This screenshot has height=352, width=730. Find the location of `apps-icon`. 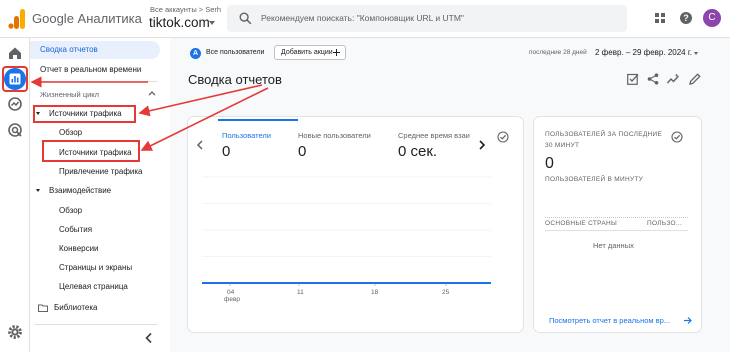

apps-icon is located at coordinates (660, 18).